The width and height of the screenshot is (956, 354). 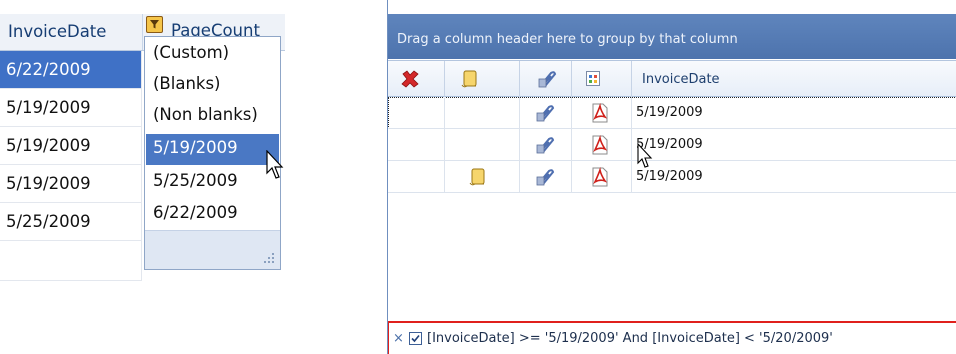 I want to click on filter-option-label: (Non blanks), so click(x=205, y=114).